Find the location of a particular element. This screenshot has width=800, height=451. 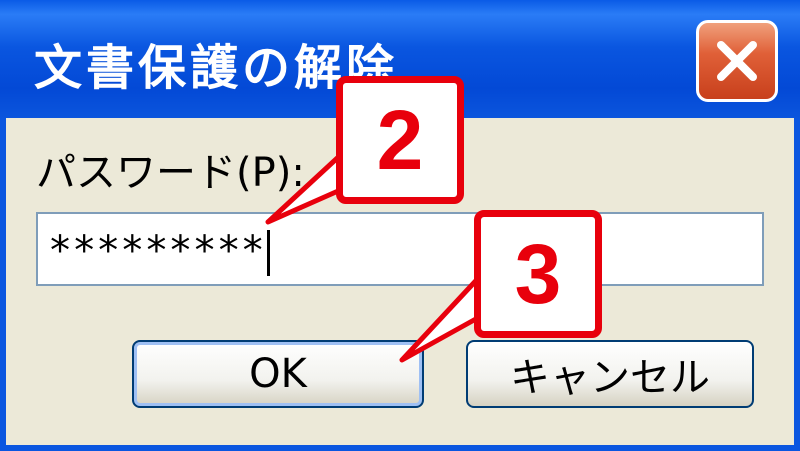

step-2-callout: 2 is located at coordinates (400, 140).